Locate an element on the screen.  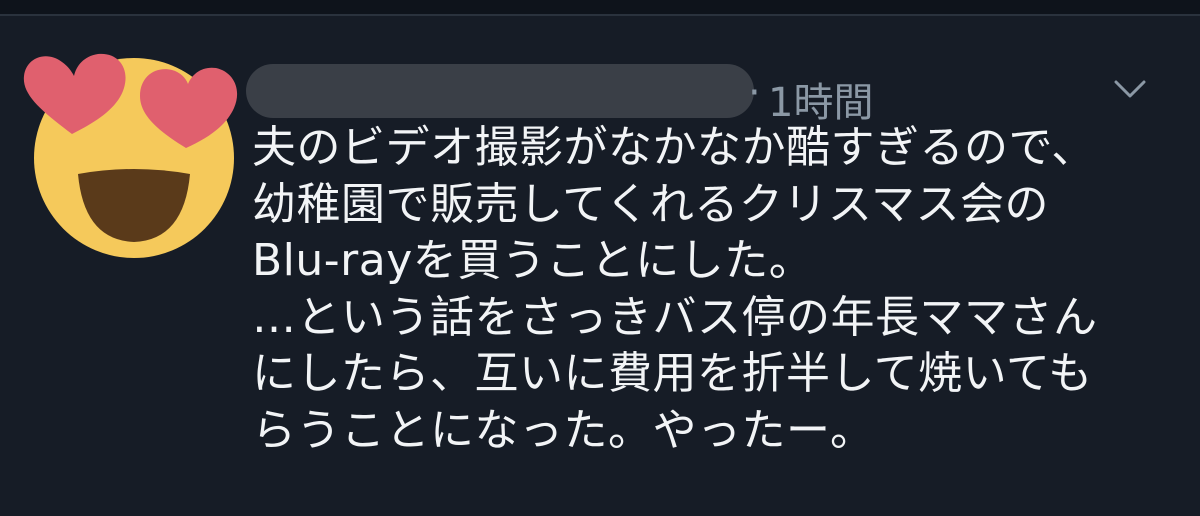
tweet-text-line: …という話をさっきバス停の年長ママさん is located at coordinates (675, 317).